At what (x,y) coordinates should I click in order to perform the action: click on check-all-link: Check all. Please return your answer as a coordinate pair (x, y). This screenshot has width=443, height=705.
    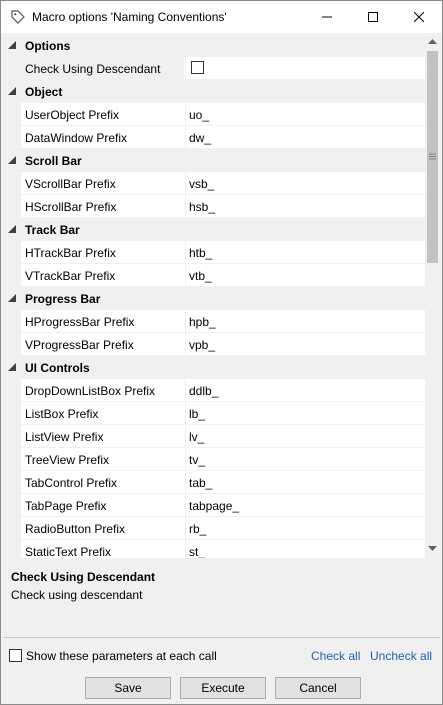
    Looking at the image, I should click on (335, 656).